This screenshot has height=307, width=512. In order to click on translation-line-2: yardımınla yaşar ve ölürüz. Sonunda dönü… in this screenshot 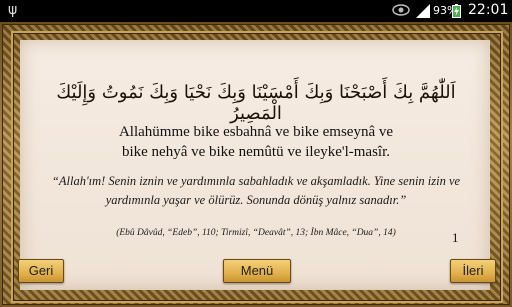, I will do `click(256, 200)`.